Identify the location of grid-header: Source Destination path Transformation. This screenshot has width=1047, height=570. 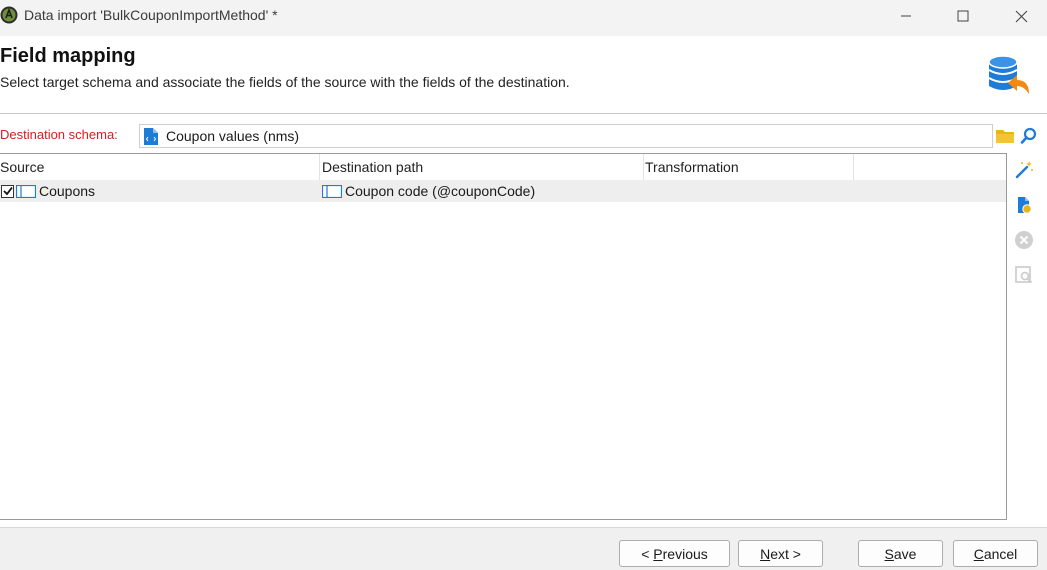
(503, 167).